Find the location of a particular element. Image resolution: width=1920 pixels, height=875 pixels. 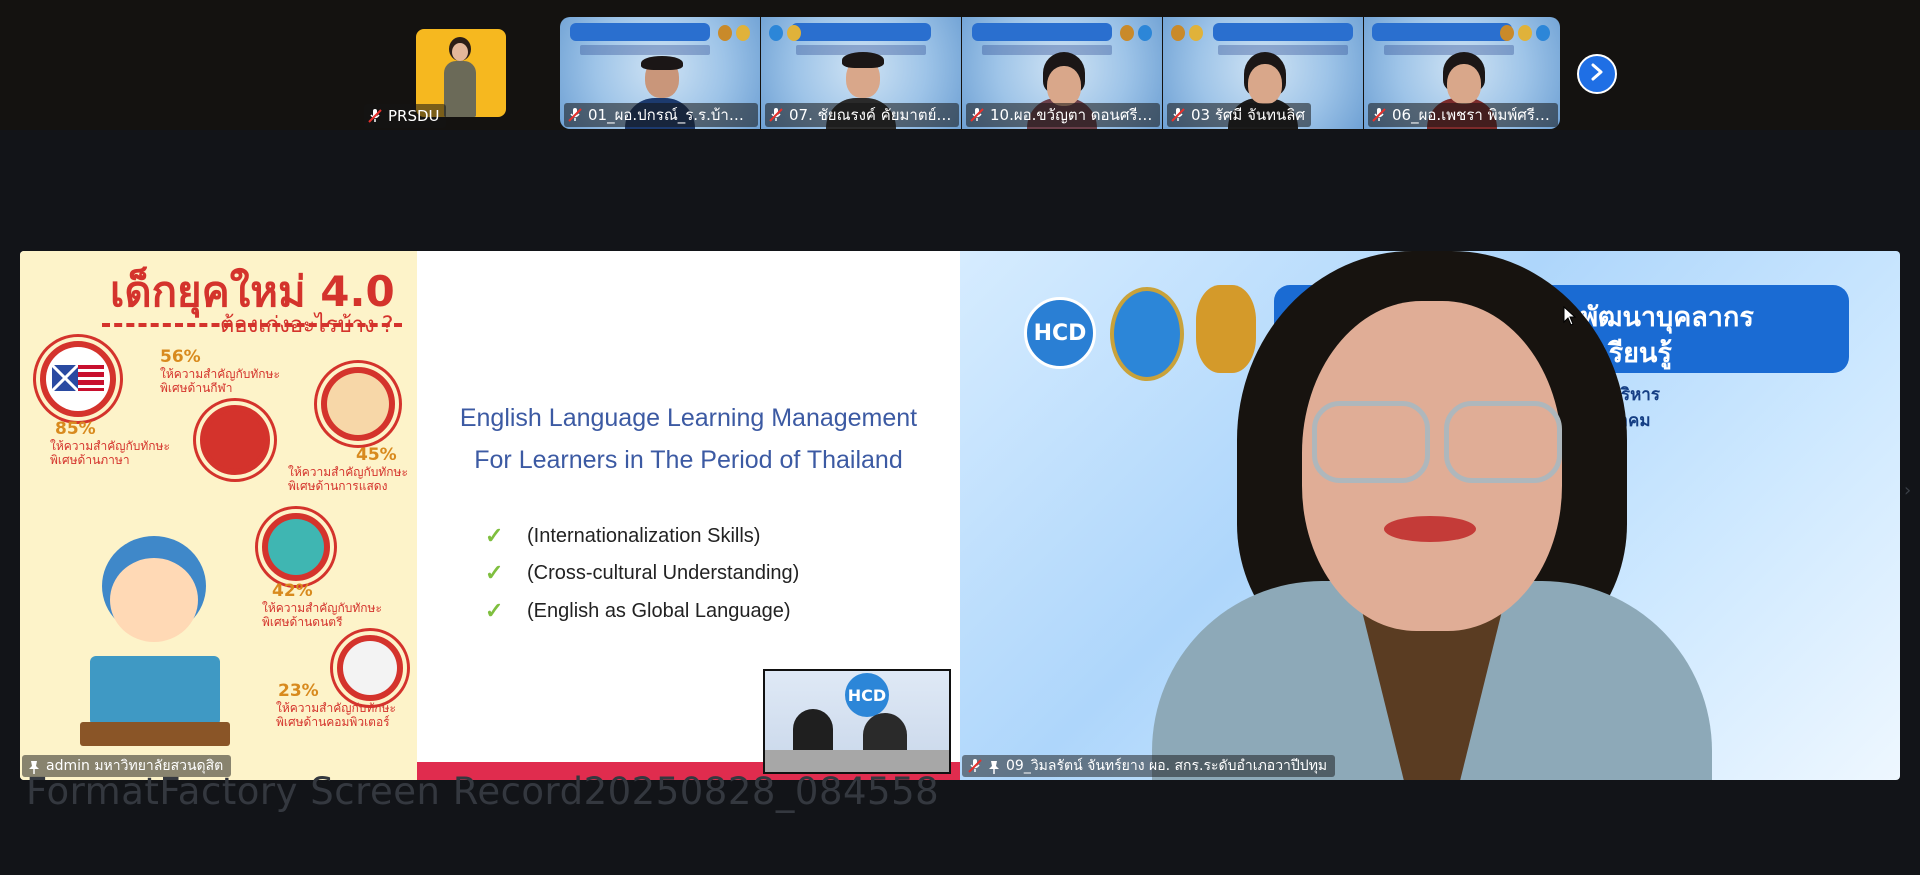

participant-tile: 01_ผอ.ปกรณ์_ร.ร.บ้านสว่า is located at coordinates (660, 73).